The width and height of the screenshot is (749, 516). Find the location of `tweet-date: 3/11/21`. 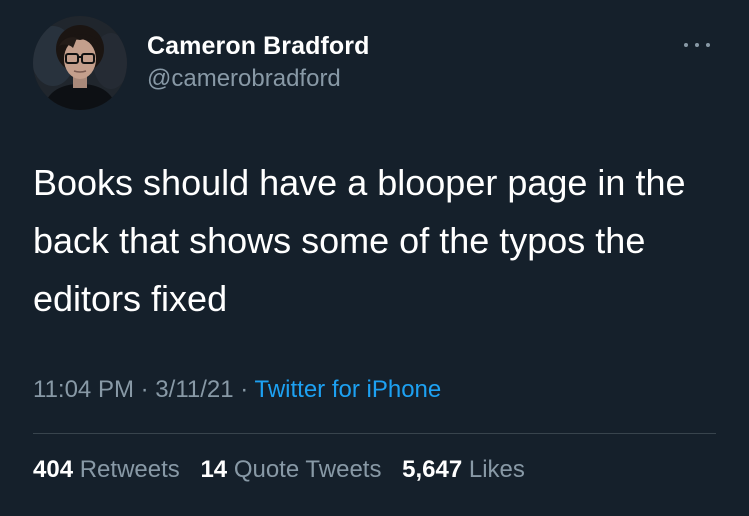

tweet-date: 3/11/21 is located at coordinates (194, 389).